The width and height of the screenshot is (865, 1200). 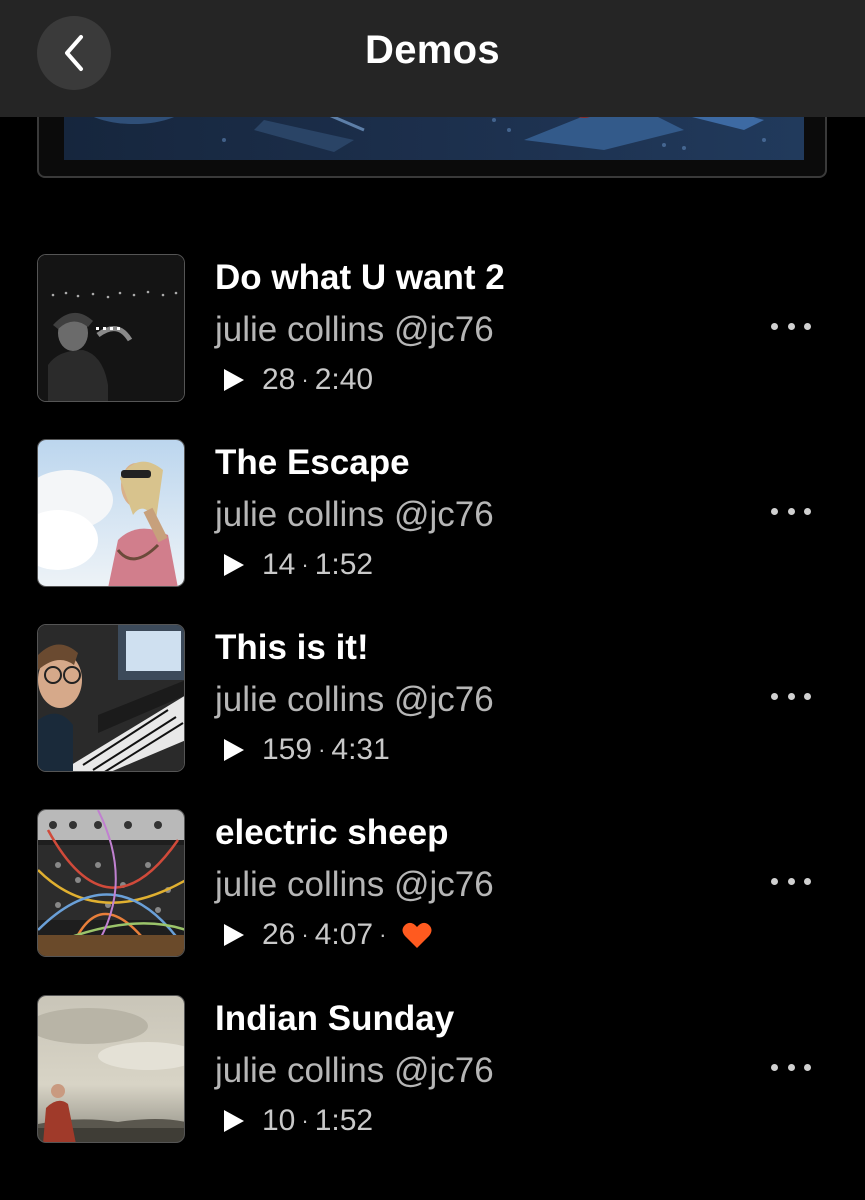 I want to click on track-meta: 10 · 1:52, so click(x=299, y=1120).